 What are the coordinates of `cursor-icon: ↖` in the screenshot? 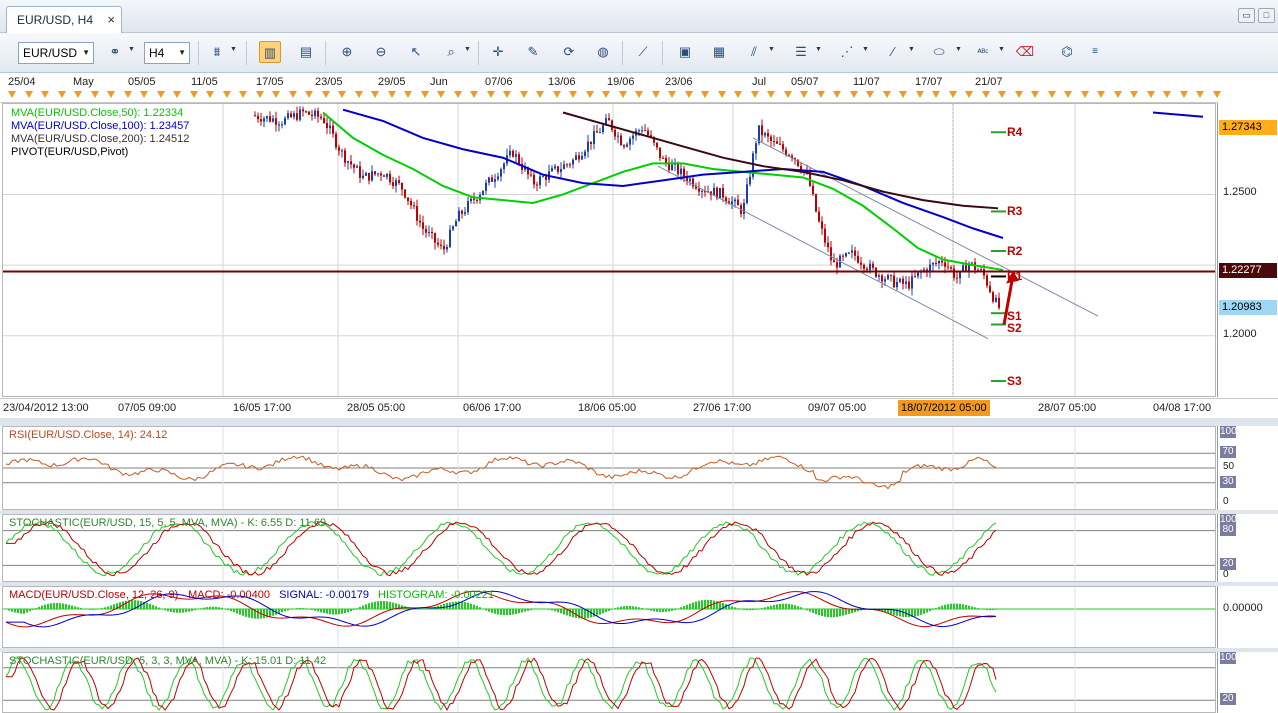 It's located at (416, 52).